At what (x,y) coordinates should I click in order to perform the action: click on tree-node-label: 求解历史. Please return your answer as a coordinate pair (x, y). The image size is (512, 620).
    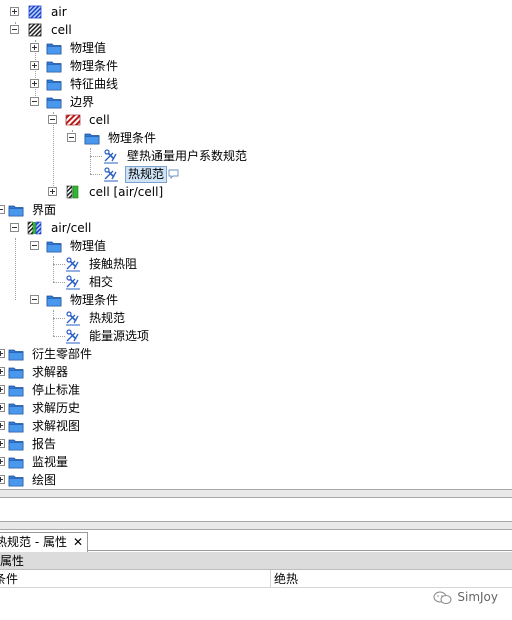
    Looking at the image, I should click on (56, 408).